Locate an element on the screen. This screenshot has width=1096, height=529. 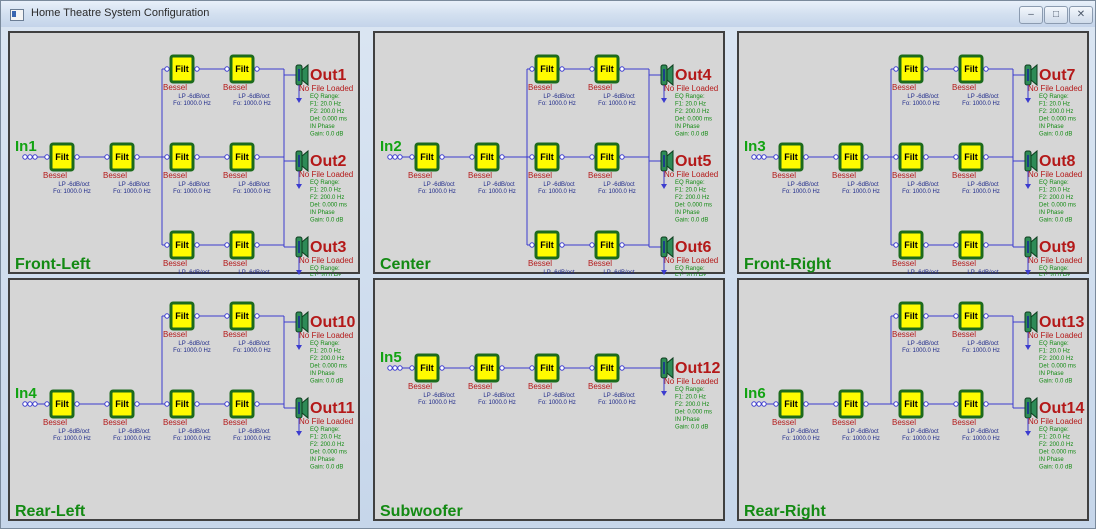
input-label: In3 is located at coordinates (755, 146).